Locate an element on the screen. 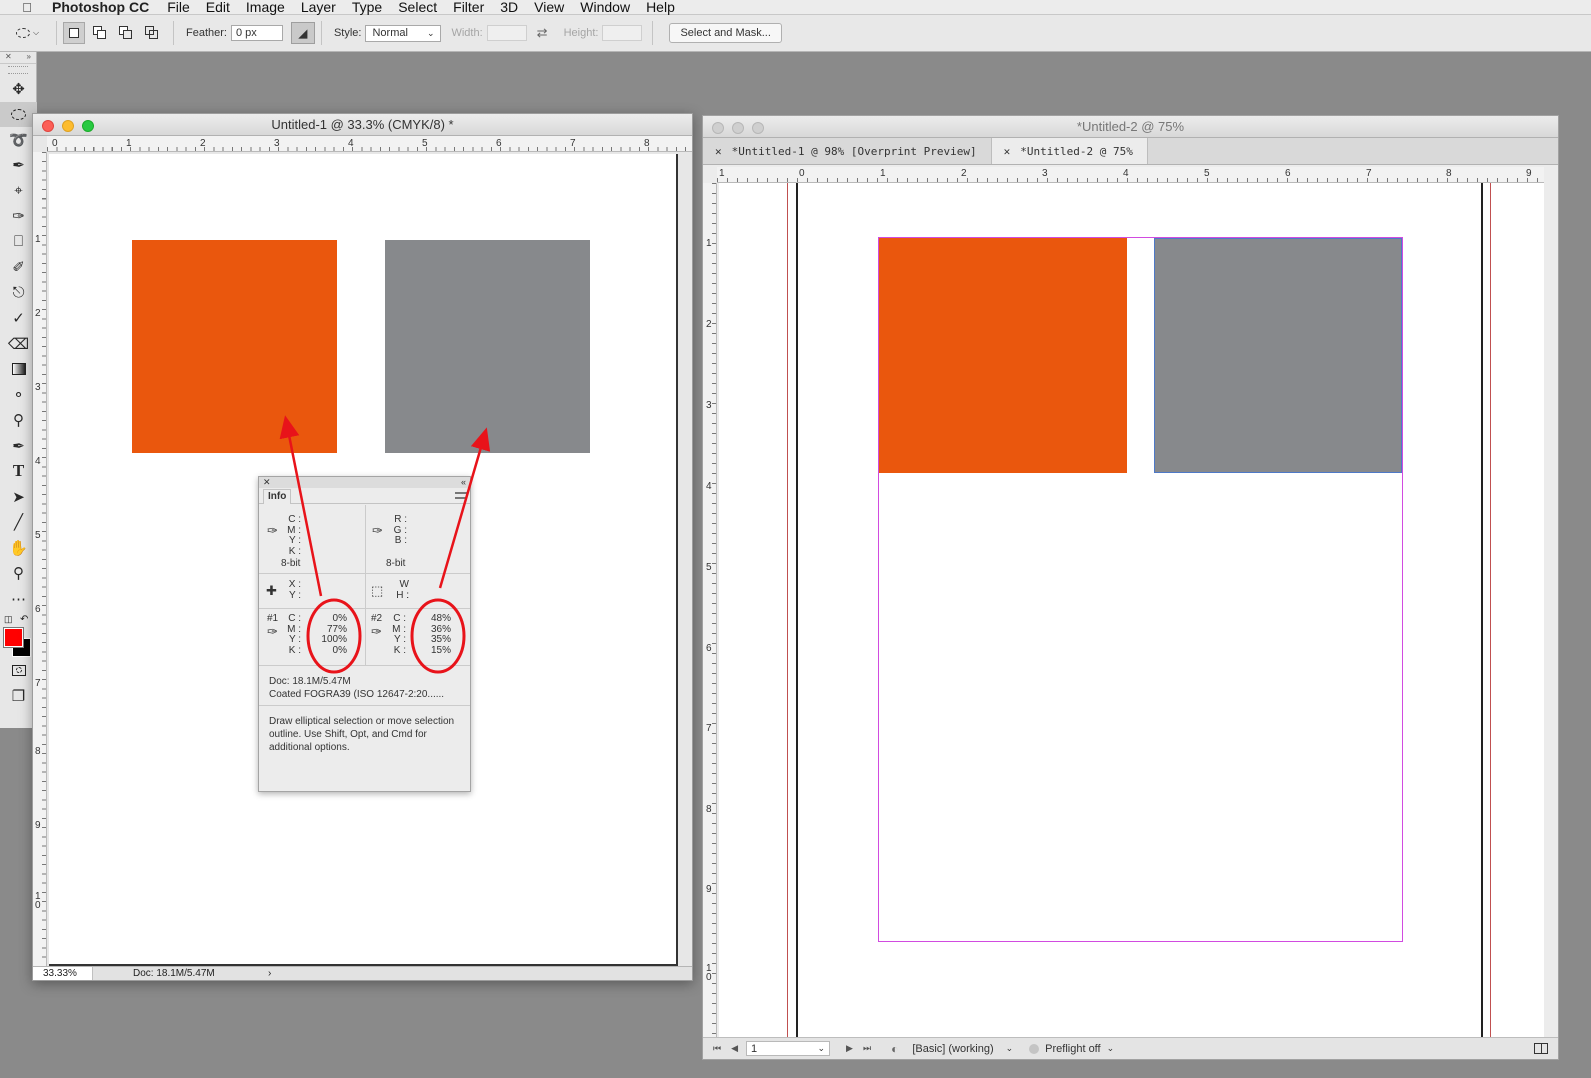 This screenshot has width=1591, height=1078. panel-grip is located at coordinates (18, 70).